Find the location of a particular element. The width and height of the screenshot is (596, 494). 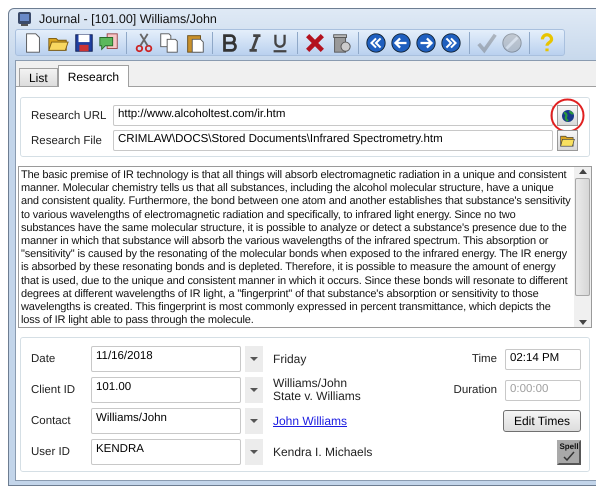

window-title: Journal - [101.00] Williams/John is located at coordinates (128, 19).